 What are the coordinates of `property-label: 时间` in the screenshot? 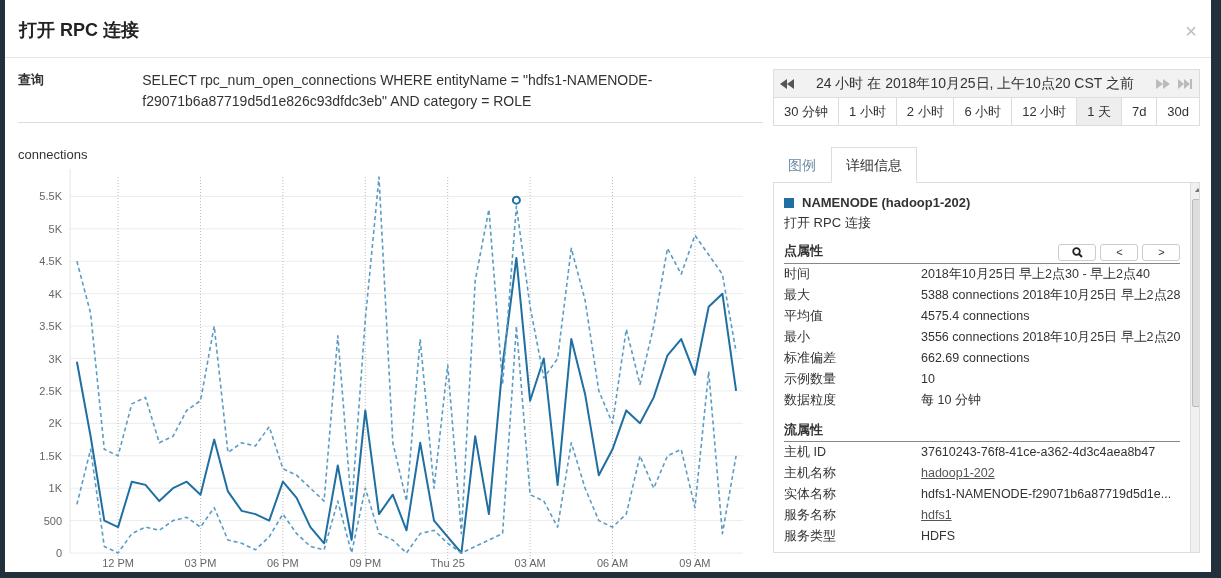 It's located at (797, 274).